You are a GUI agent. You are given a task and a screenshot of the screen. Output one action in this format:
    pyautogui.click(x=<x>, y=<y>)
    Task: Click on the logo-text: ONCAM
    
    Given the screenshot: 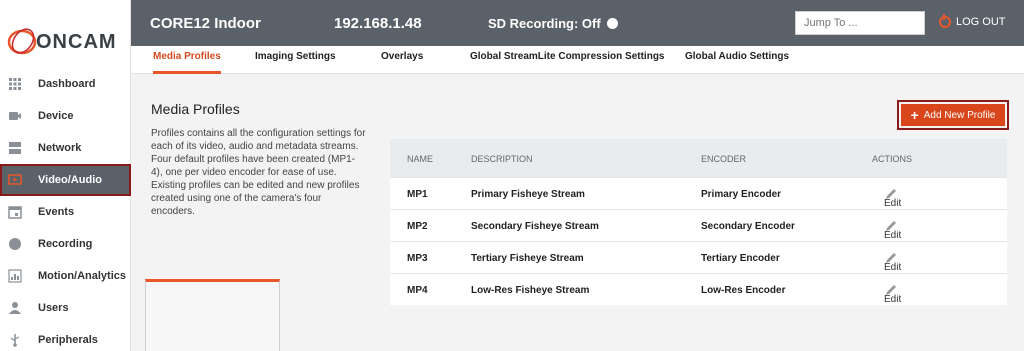 What is the action you would take?
    pyautogui.click(x=76, y=42)
    